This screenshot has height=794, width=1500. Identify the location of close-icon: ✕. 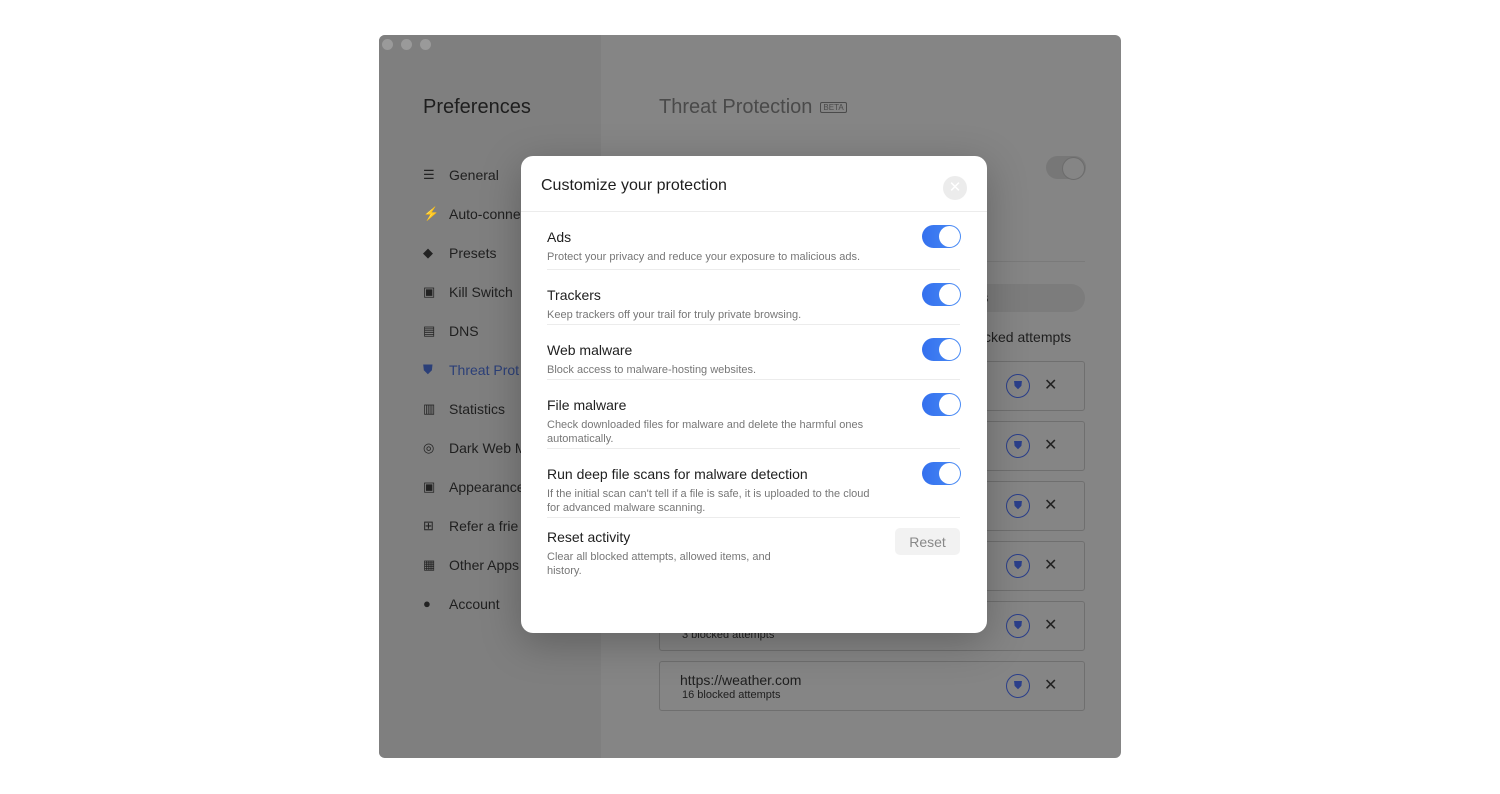
(955, 188).